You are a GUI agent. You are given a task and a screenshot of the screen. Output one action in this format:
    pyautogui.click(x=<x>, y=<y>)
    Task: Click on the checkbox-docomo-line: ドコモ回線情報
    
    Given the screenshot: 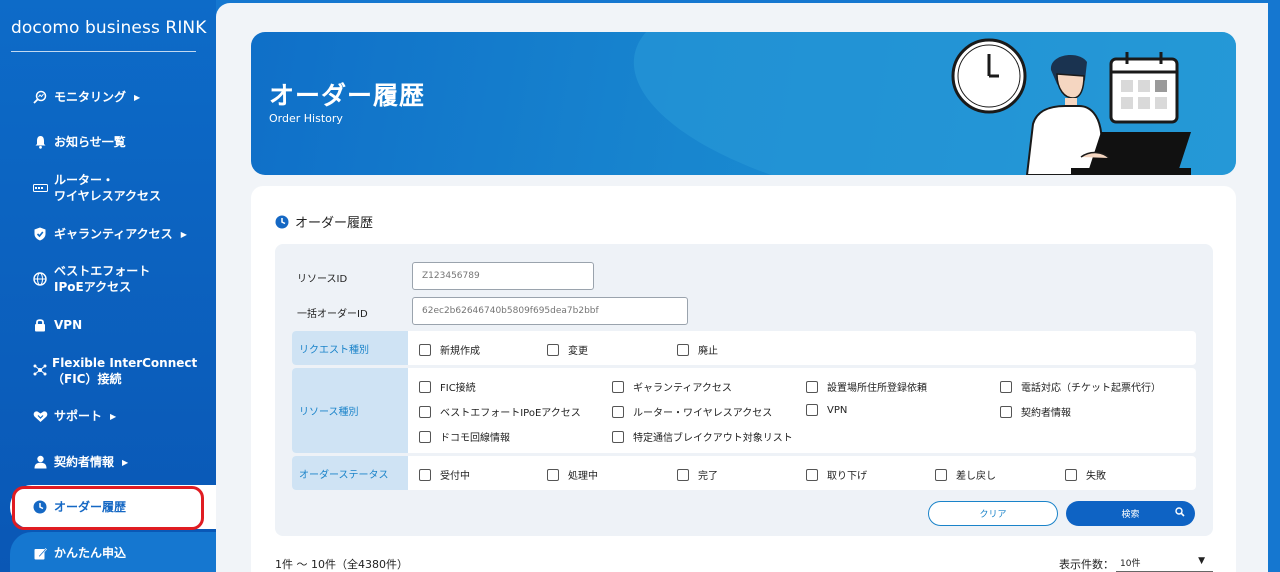 What is the action you would take?
    pyautogui.click(x=464, y=436)
    